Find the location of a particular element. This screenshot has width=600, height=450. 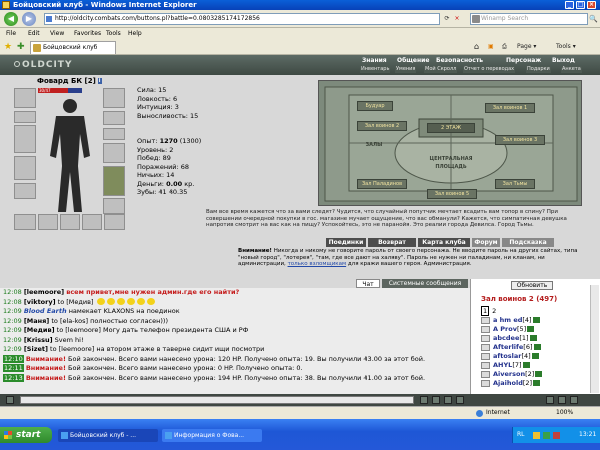

menu-file: File is located at coordinates (11, 33).